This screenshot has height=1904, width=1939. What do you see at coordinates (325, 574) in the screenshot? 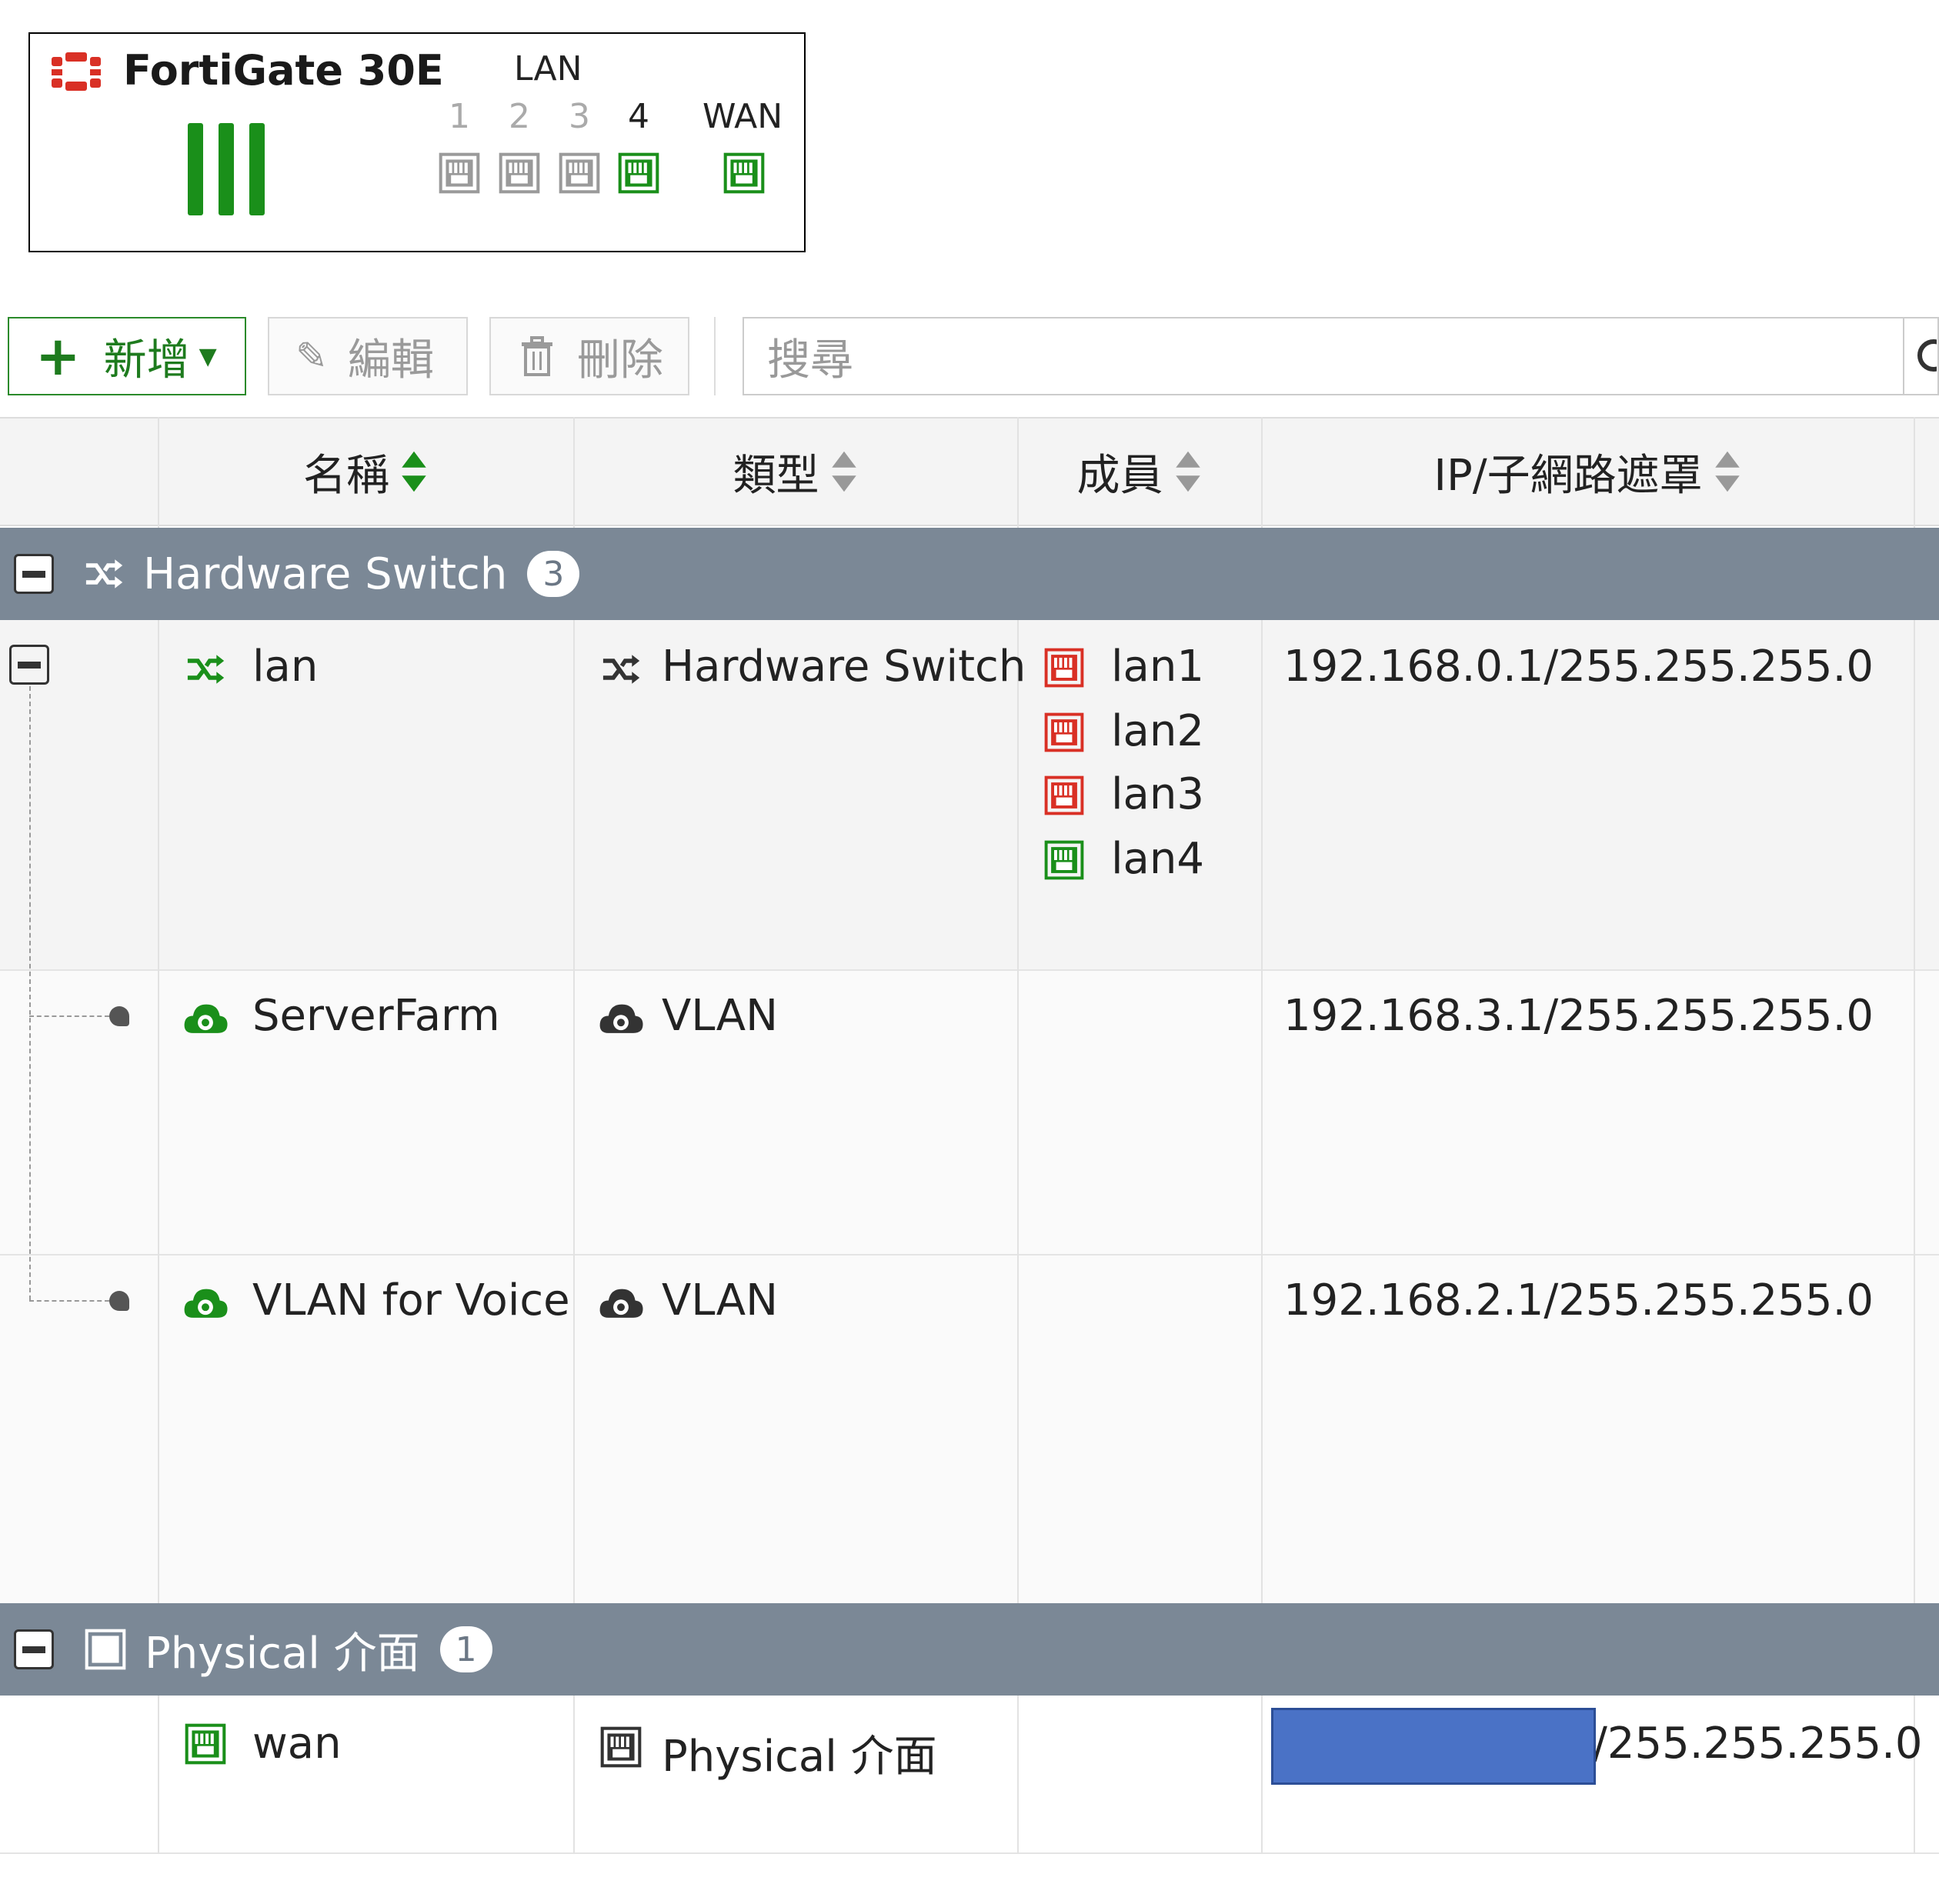
I see `group-title: Hardware Switch` at bounding box center [325, 574].